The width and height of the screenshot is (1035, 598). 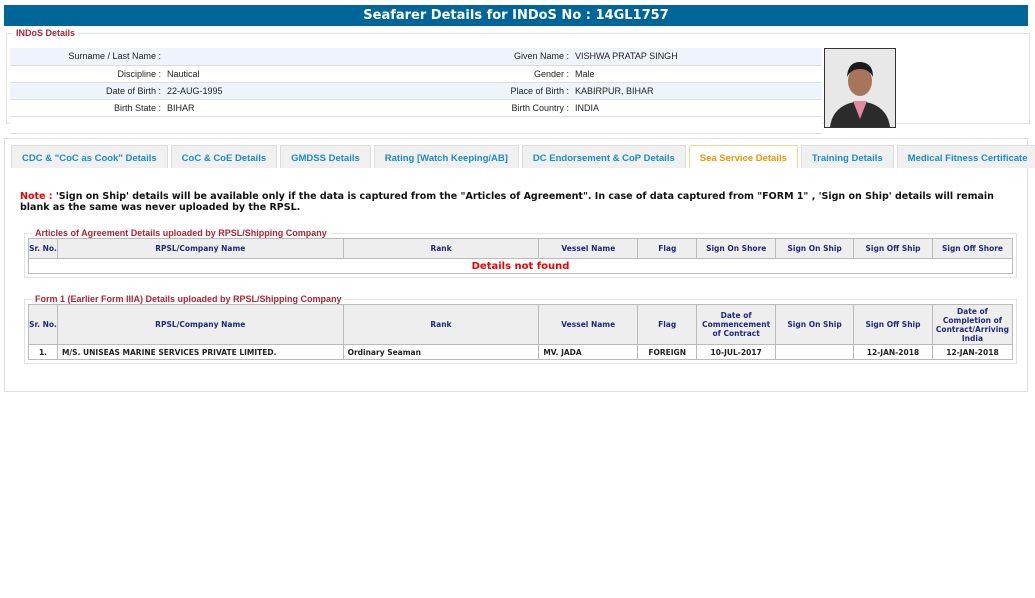 What do you see at coordinates (494, 108) in the screenshot?
I see `field-label: Birth Country :` at bounding box center [494, 108].